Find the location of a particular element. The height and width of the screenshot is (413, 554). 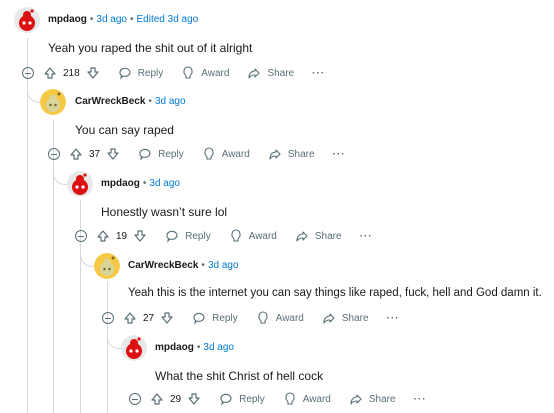

comment-body: Honestly wasn’t sure lol is located at coordinates (164, 212).